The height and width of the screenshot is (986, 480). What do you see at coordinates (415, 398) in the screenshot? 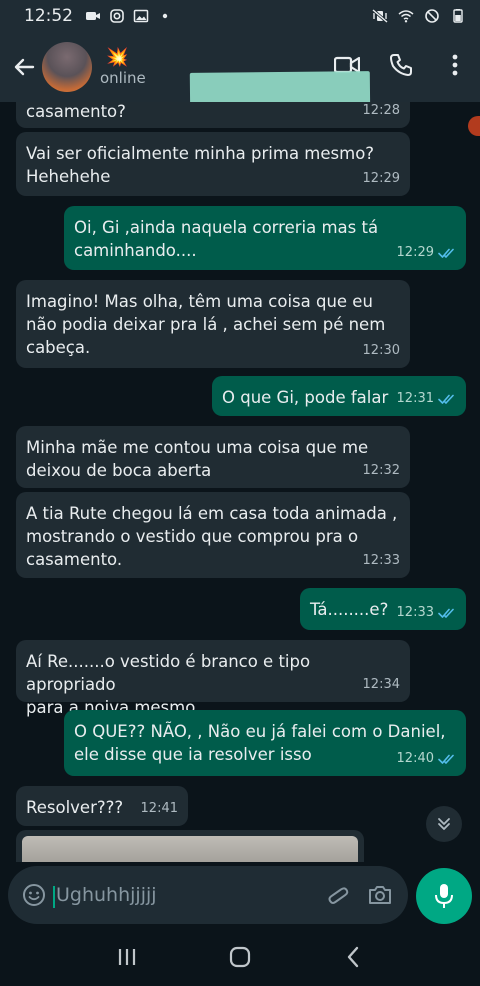
I see `message-time: 12:31` at bounding box center [415, 398].